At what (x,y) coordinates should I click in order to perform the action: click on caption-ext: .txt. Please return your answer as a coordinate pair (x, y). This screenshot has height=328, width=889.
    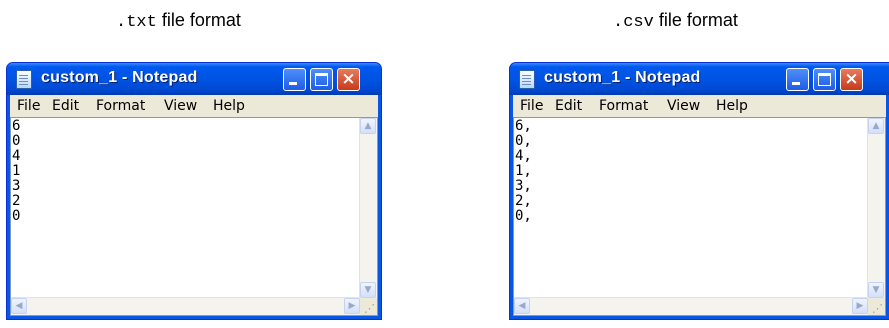
    Looking at the image, I should click on (136, 22).